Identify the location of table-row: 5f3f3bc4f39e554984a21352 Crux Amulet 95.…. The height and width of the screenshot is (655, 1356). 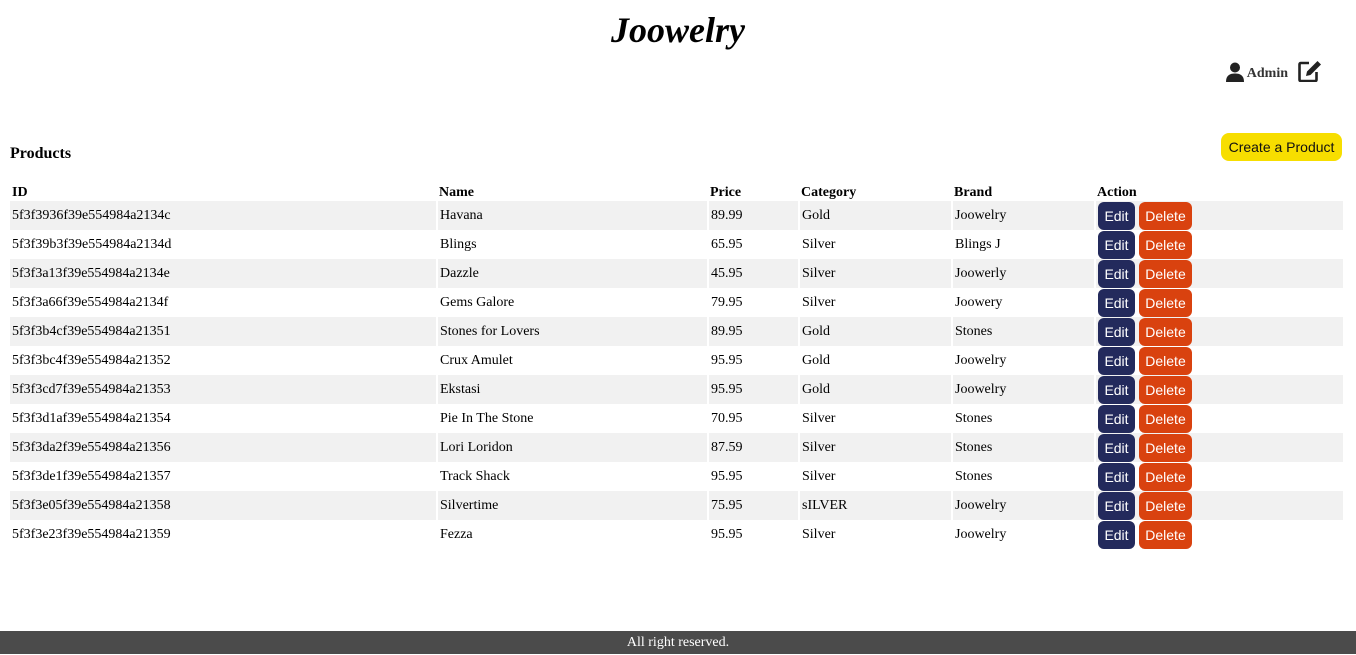
(677, 360).